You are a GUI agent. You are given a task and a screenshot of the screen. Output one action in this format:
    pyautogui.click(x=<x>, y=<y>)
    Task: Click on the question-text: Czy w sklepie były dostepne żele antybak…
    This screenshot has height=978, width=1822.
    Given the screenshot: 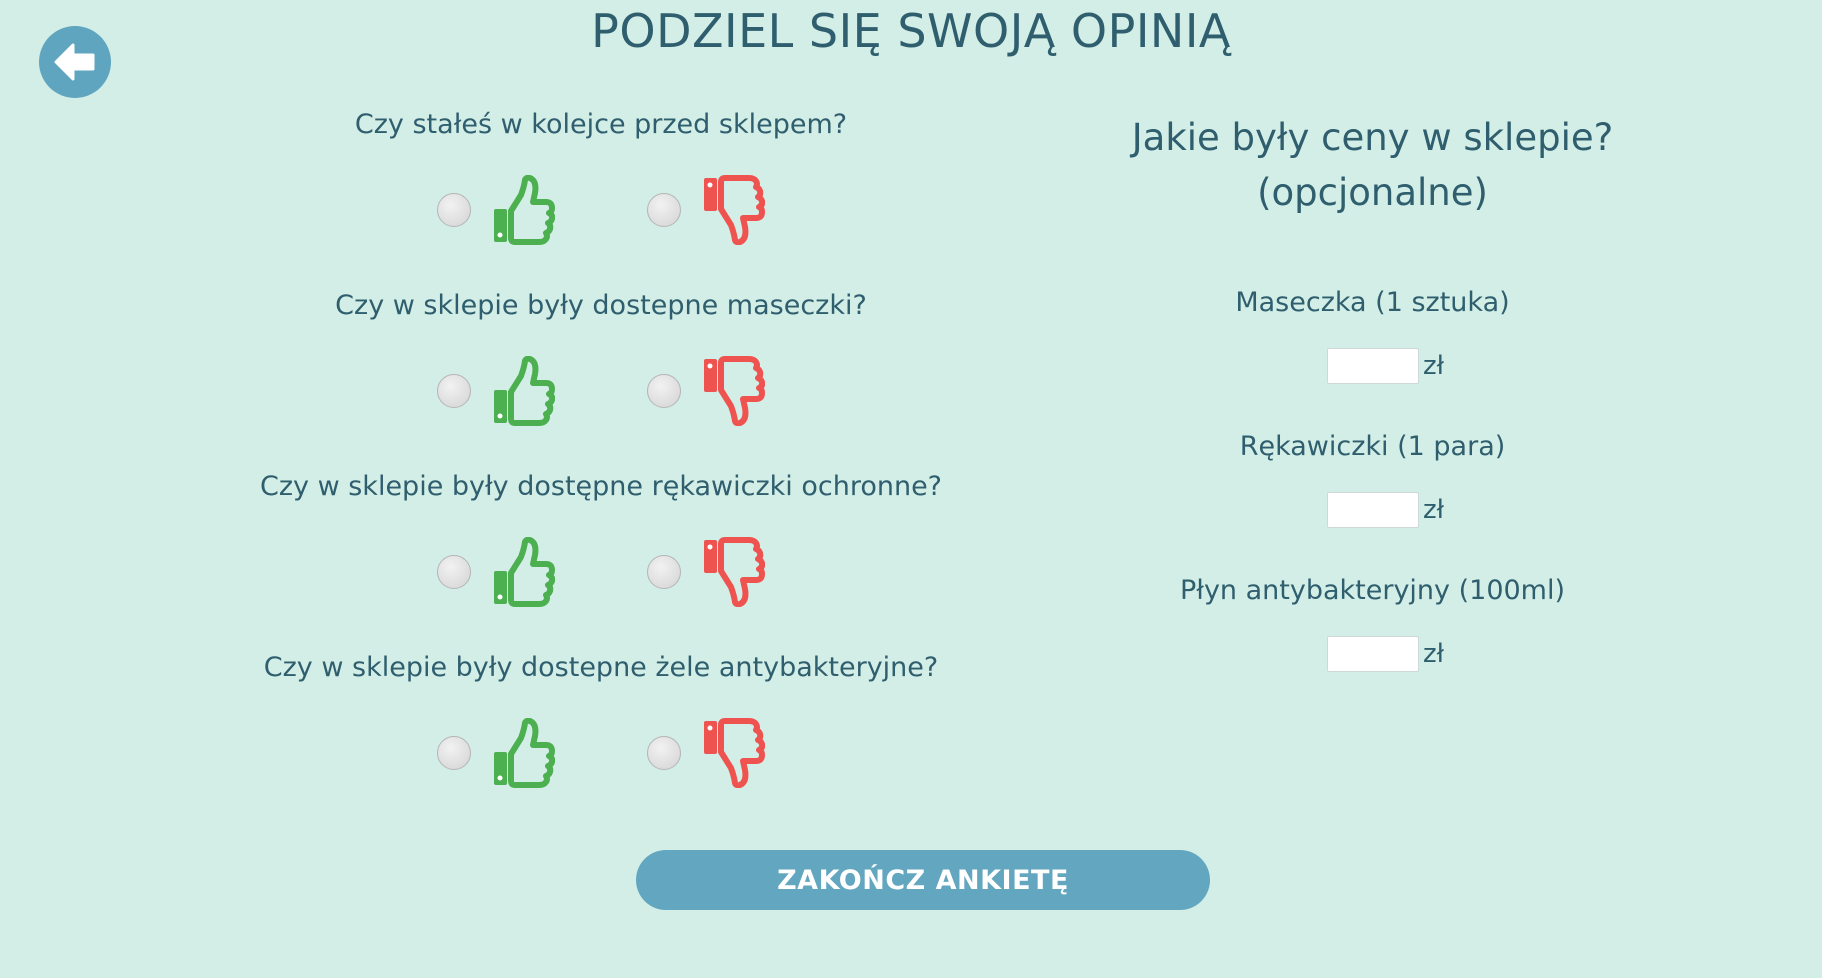 What is the action you would take?
    pyautogui.click(x=601, y=667)
    